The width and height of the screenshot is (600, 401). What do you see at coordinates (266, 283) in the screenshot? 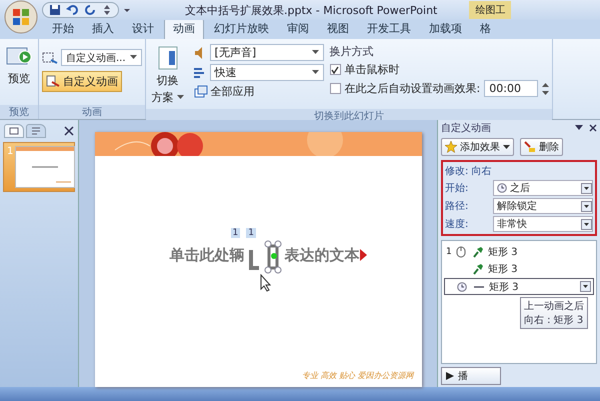
I see `mouse-pointer-icon` at bounding box center [266, 283].